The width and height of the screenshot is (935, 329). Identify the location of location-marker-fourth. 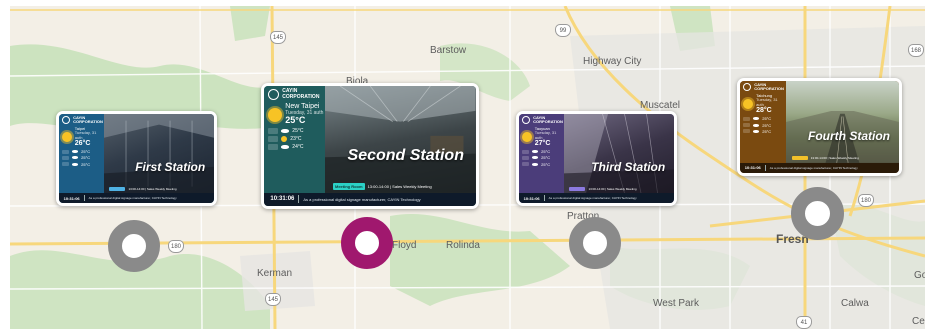
(817, 213).